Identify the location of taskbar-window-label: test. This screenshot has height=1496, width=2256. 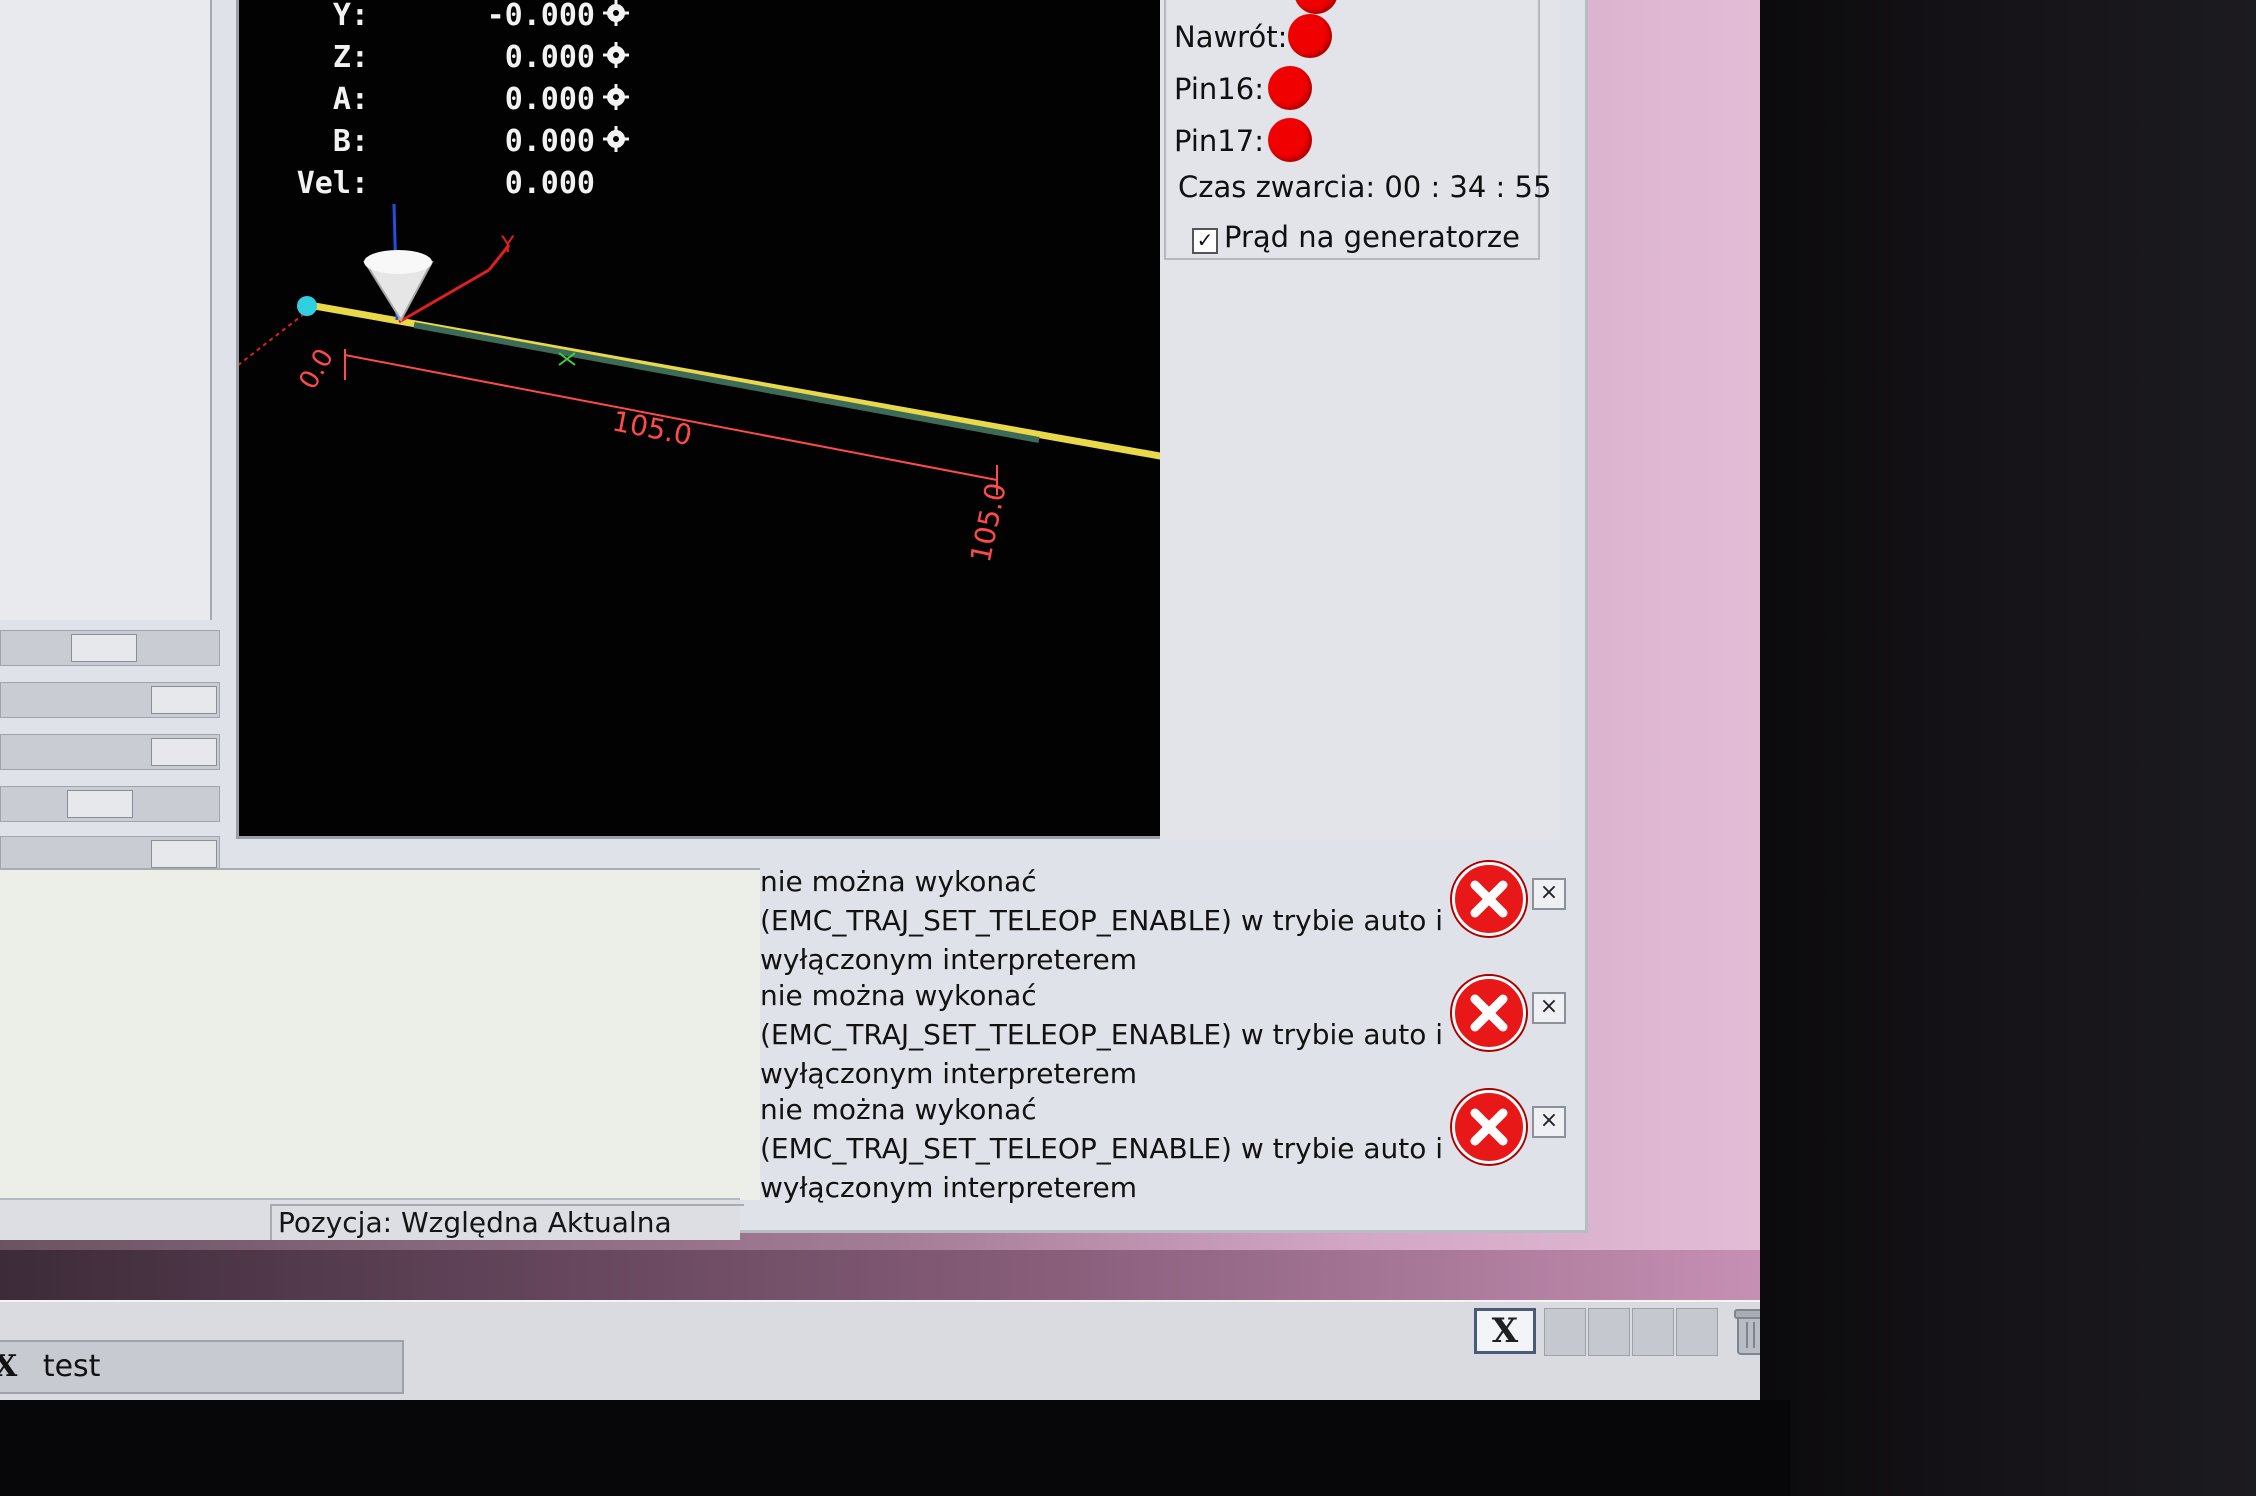
(71, 1366).